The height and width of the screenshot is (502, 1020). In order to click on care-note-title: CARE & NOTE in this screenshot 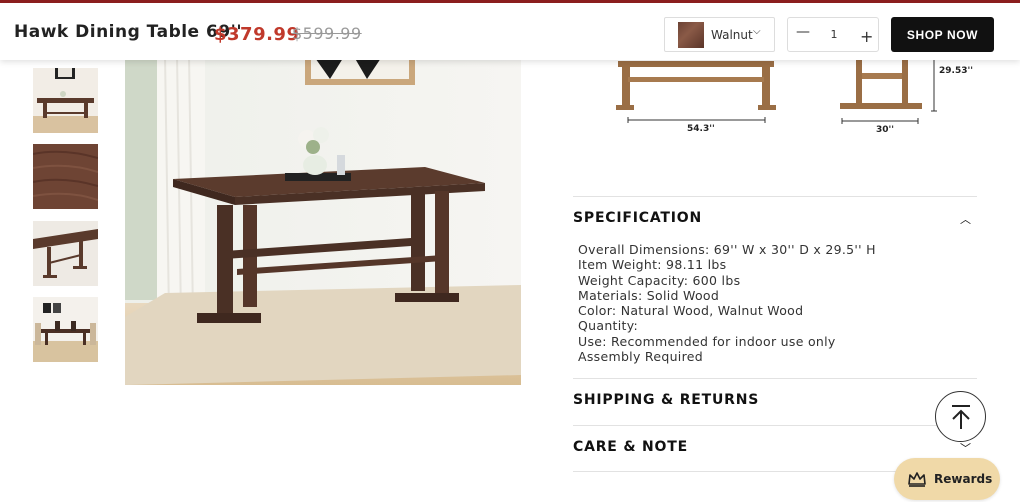, I will do `click(630, 447)`.